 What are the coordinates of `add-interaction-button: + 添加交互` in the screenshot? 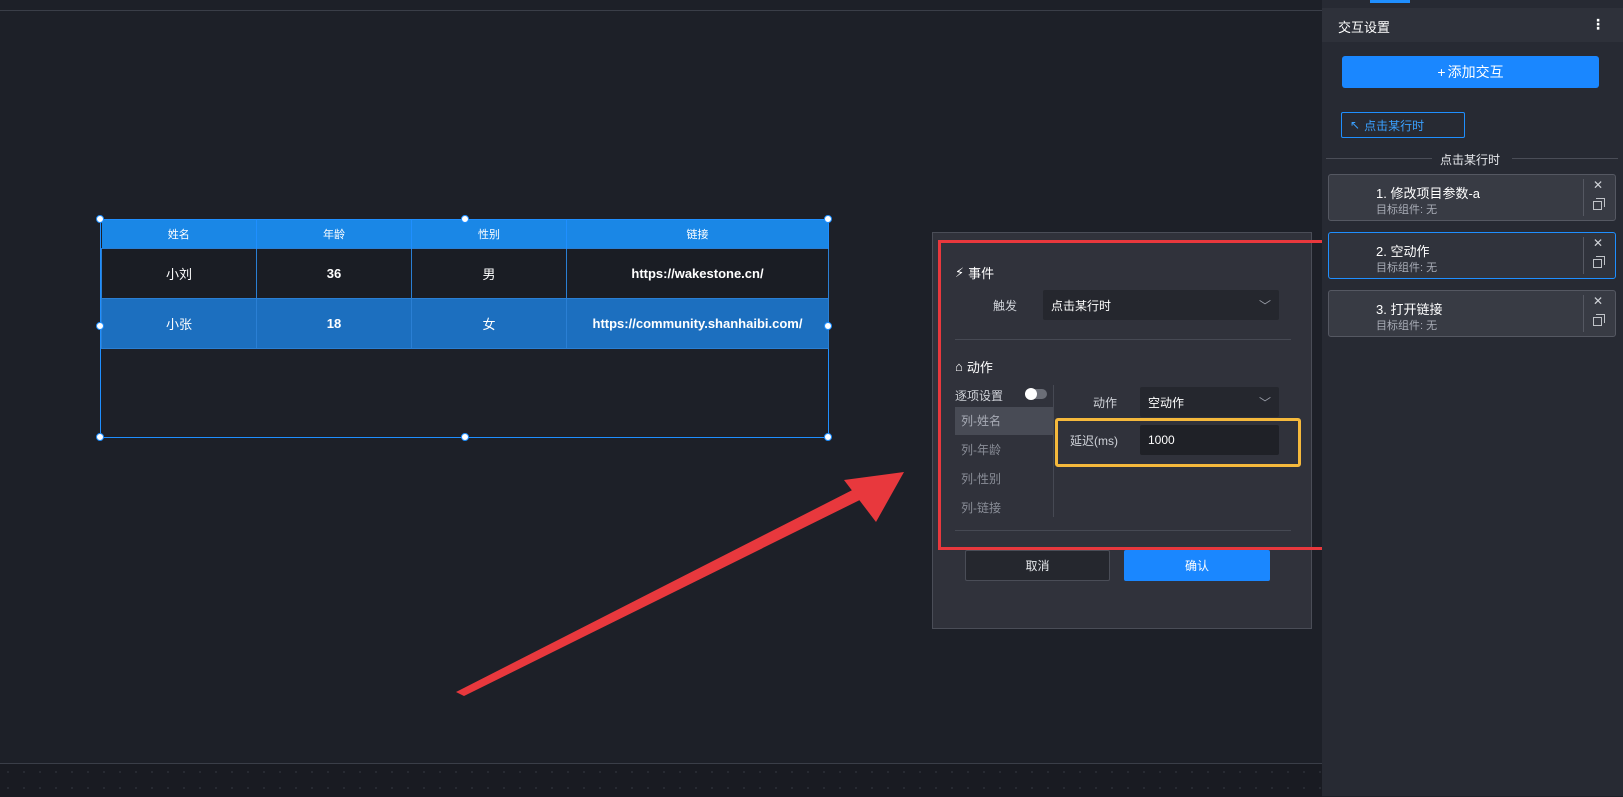 It's located at (1470, 72).